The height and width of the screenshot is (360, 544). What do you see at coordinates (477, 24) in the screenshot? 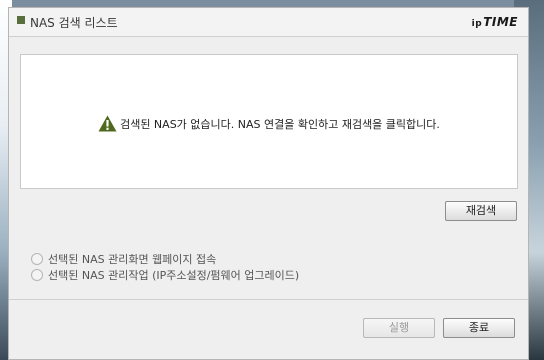
I see `brand-ip: ip` at bounding box center [477, 24].